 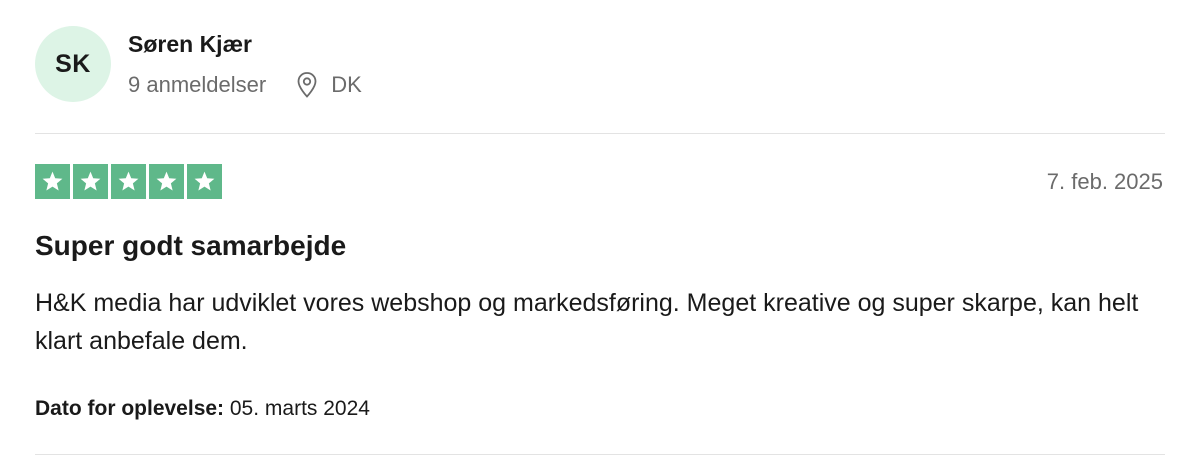 I want to click on reviewer-meta: 9 anmeldelser DK, so click(x=245, y=85).